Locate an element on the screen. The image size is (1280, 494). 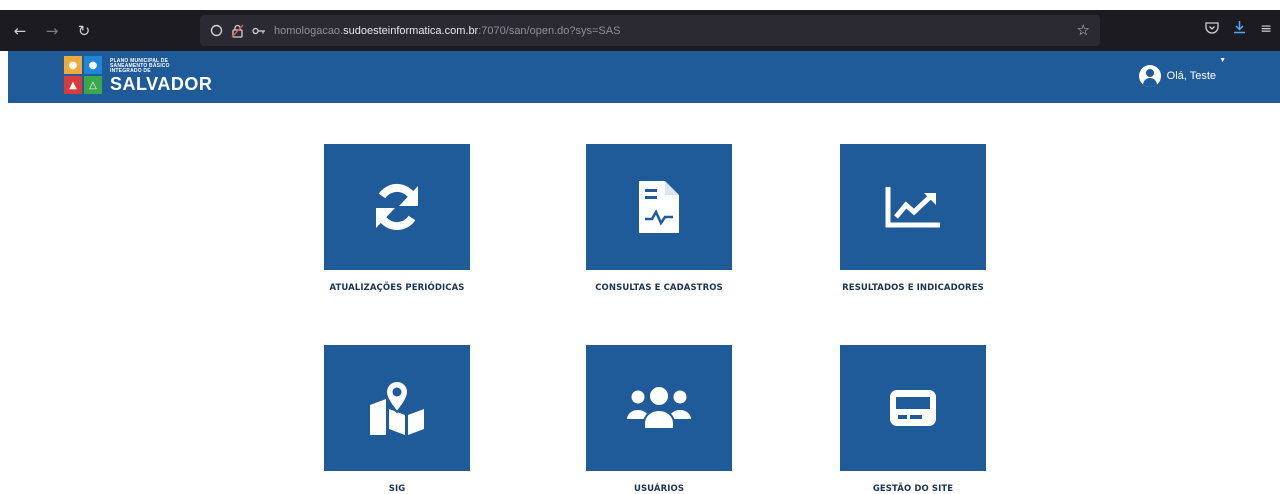
tile-usuarios-button is located at coordinates (659, 408).